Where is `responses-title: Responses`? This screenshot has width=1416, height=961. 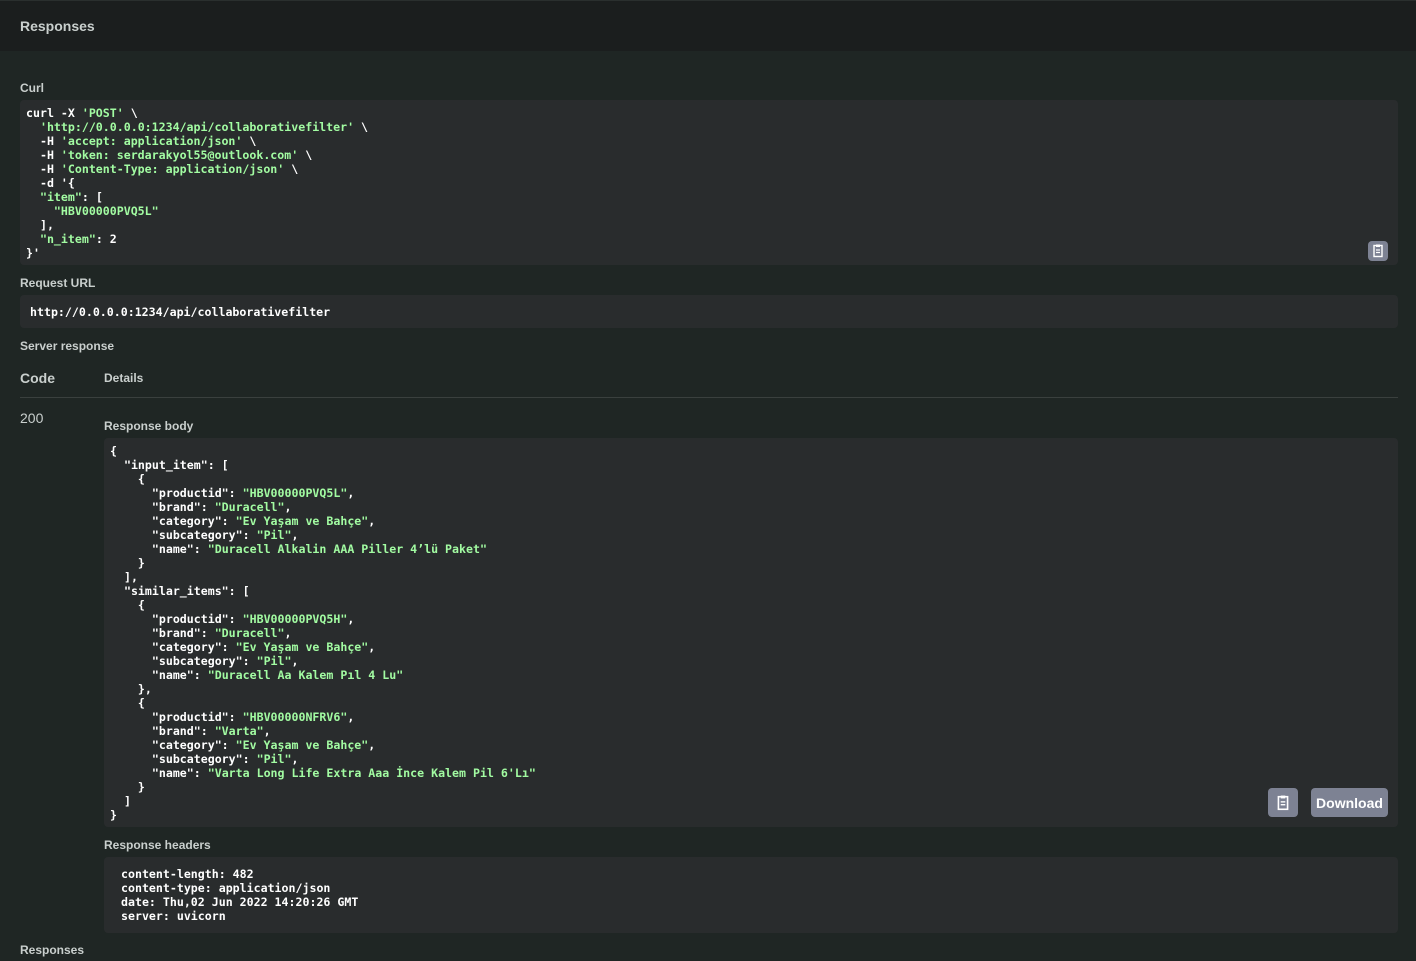
responses-title: Responses is located at coordinates (57, 26).